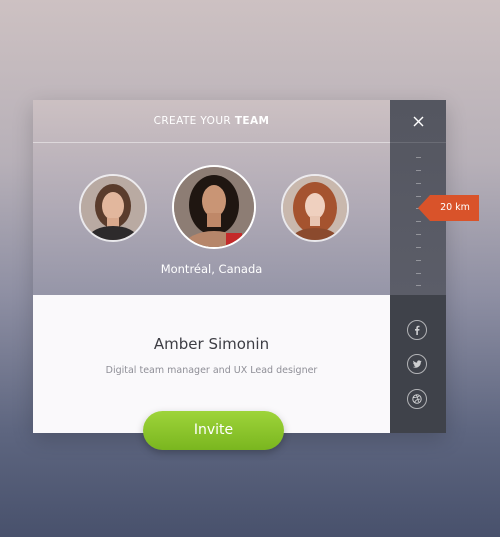 This screenshot has width=500, height=537. I want to click on team-member-avatar-left, so click(113, 208).